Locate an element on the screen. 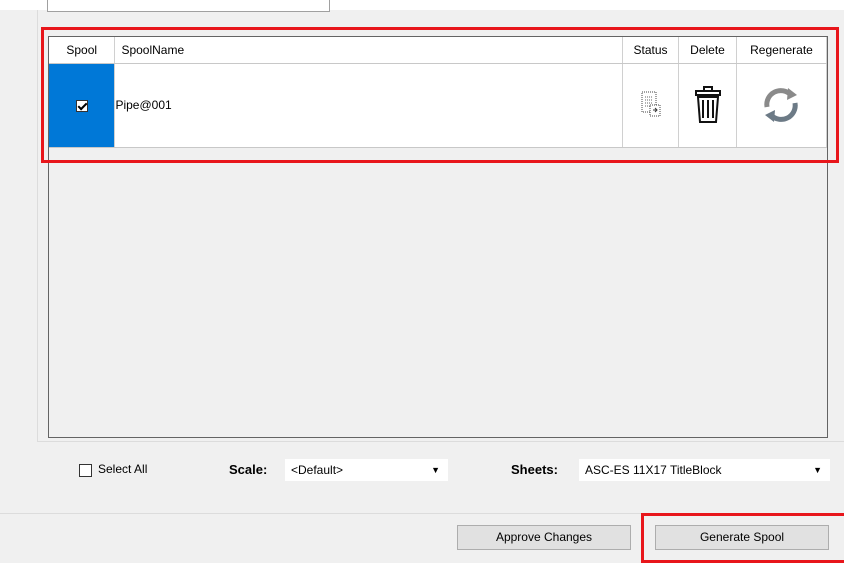  sheets-dropdown-value: ASC-ES 11X17 TitleBlock is located at coordinates (653, 470).